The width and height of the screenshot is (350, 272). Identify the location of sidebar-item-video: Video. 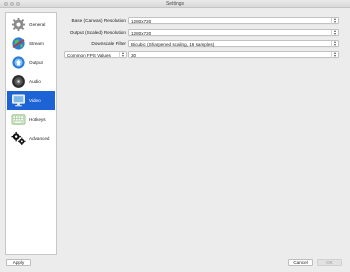
(31, 100).